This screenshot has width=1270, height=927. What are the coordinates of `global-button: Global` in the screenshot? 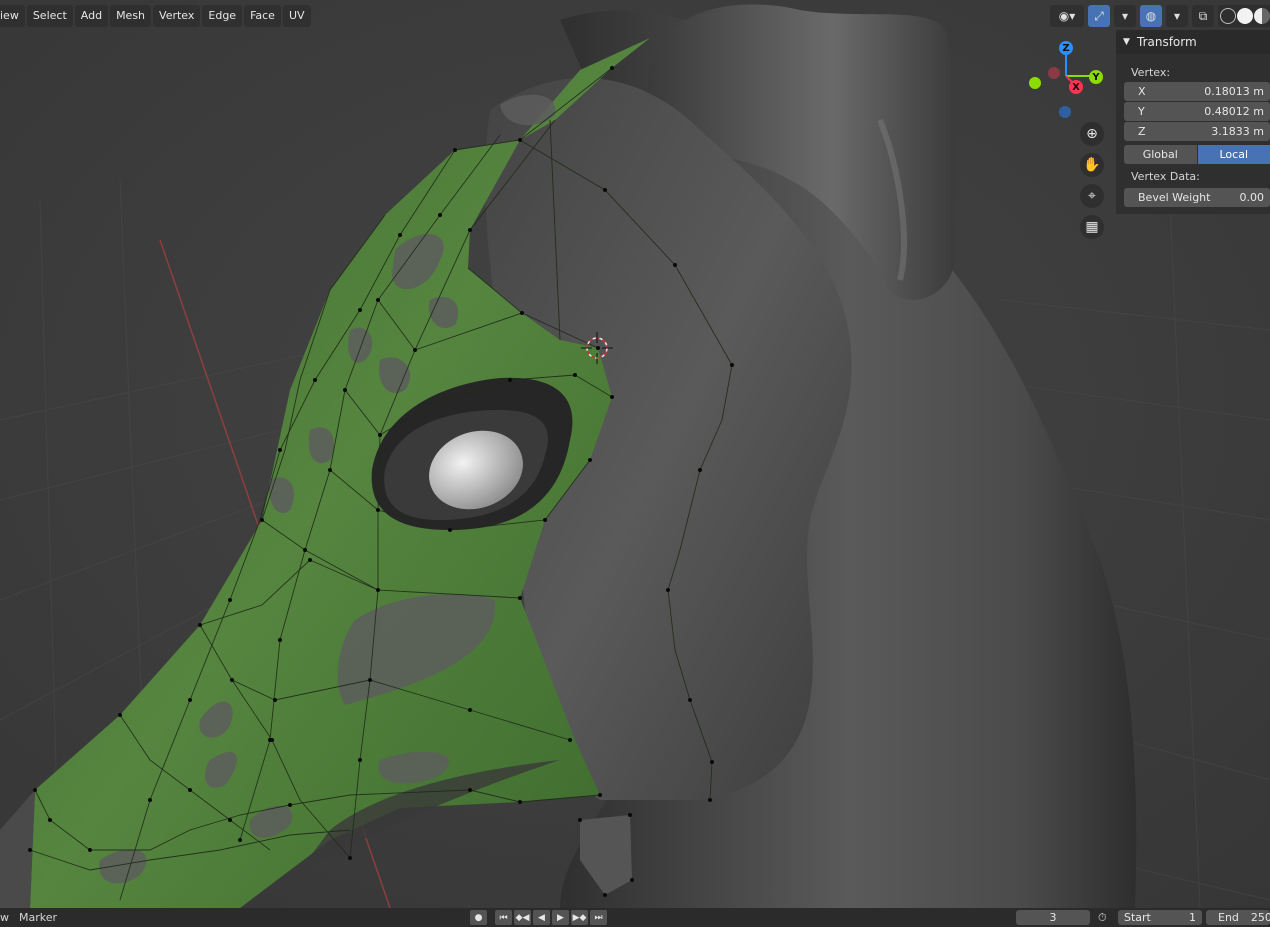 It's located at (1160, 154).